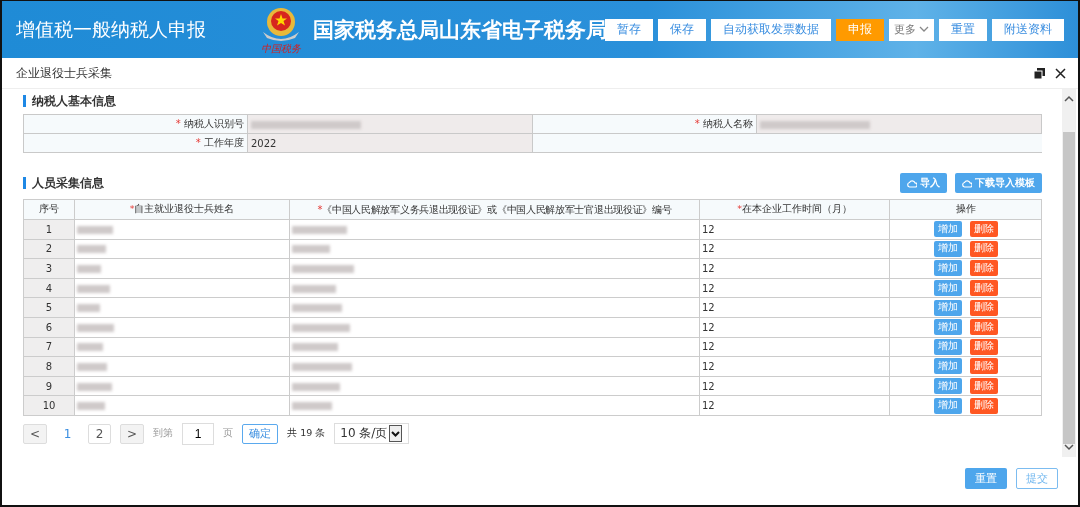 This screenshot has width=1080, height=507. What do you see at coordinates (1069, 273) in the screenshot?
I see `scrollbar` at bounding box center [1069, 273].